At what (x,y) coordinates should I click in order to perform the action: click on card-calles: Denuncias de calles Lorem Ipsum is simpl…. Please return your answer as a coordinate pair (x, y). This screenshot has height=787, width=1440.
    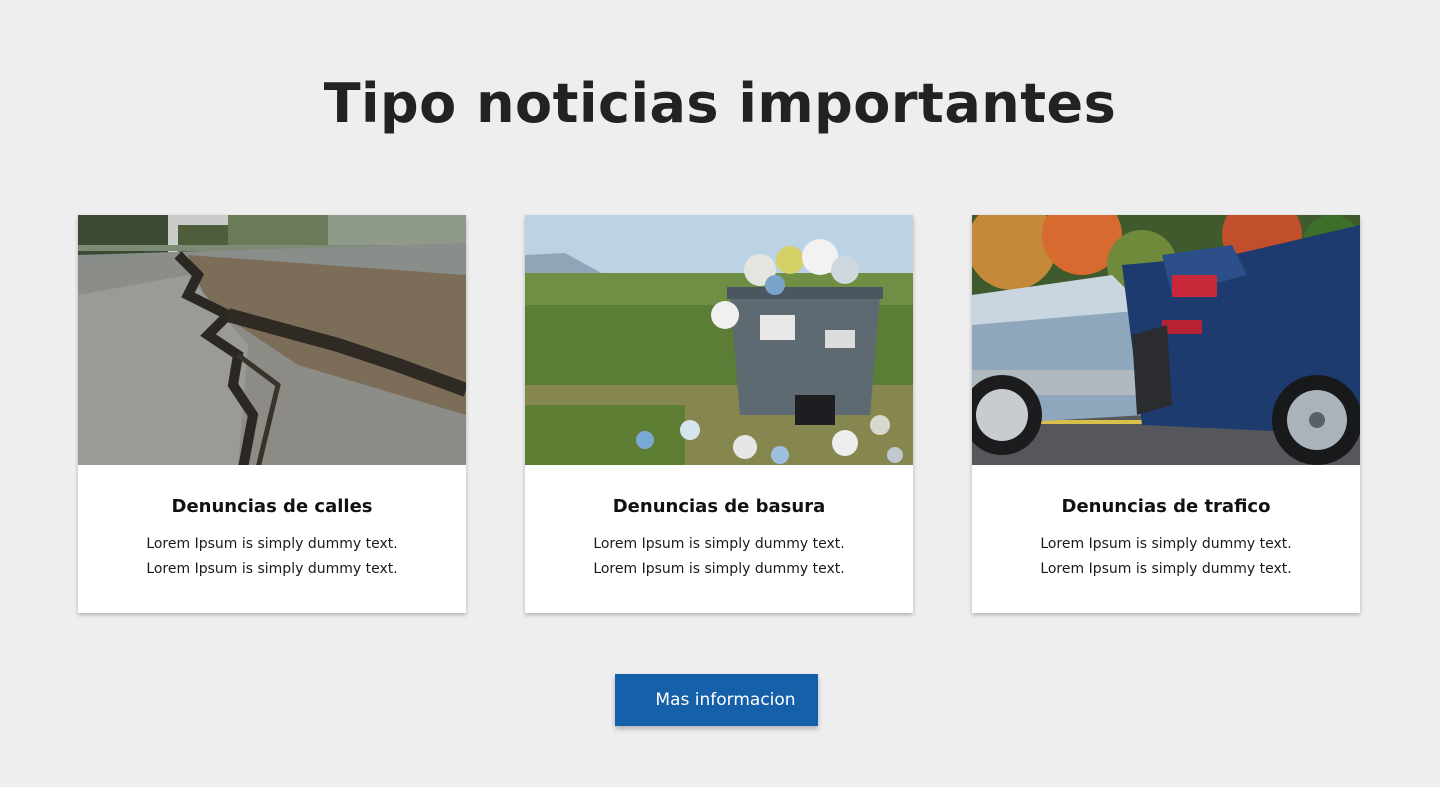
    Looking at the image, I should click on (272, 414).